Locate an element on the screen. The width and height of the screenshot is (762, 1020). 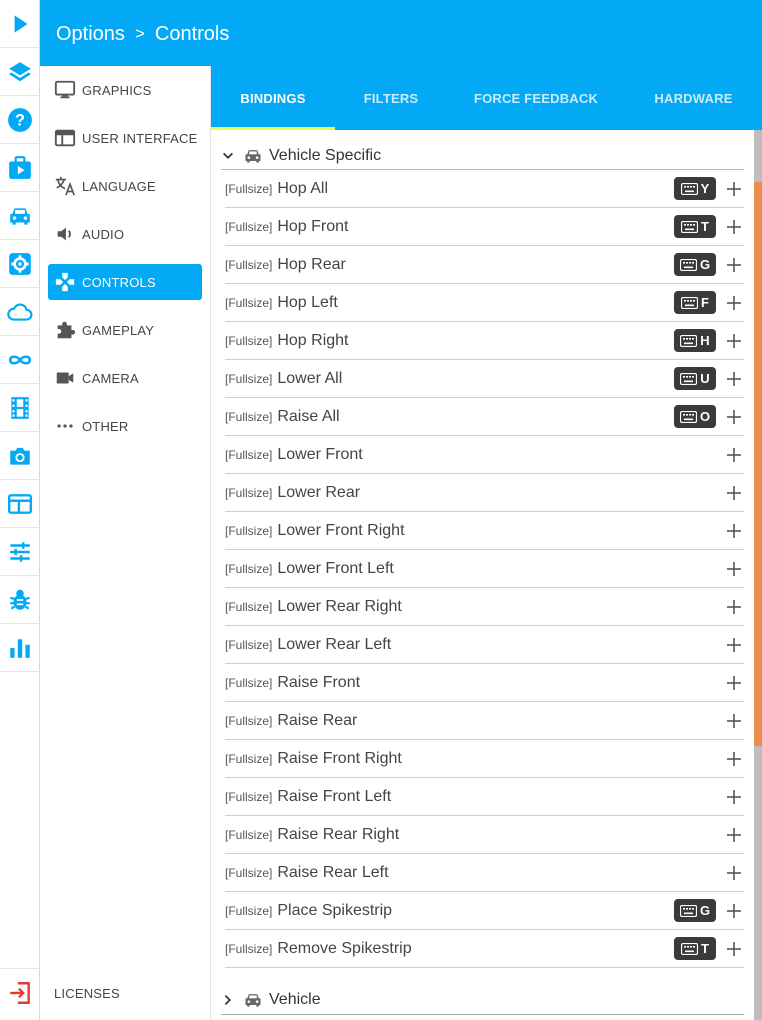
sidebar-item-audio: AUDIO is located at coordinates (125, 234).